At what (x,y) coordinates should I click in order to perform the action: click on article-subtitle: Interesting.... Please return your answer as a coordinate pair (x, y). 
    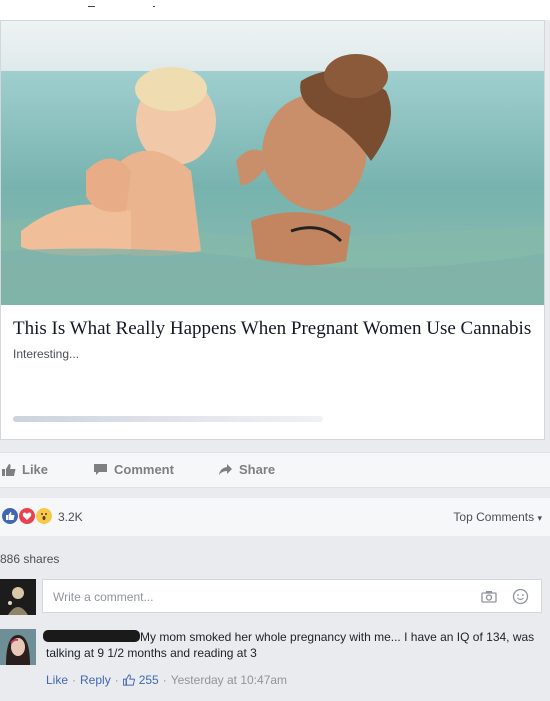
    Looking at the image, I should click on (46, 354).